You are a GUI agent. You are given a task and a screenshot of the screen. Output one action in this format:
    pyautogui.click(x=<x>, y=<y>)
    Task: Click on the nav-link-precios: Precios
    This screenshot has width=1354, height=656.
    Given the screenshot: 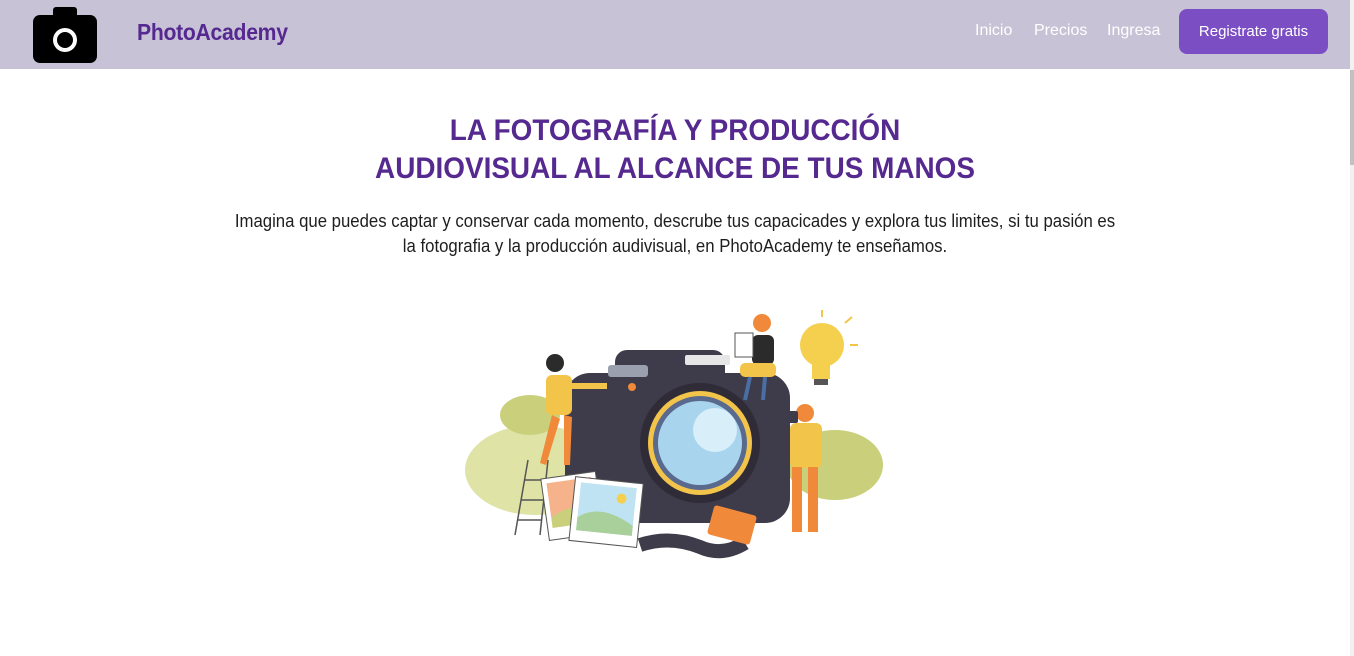 What is the action you would take?
    pyautogui.click(x=1060, y=31)
    